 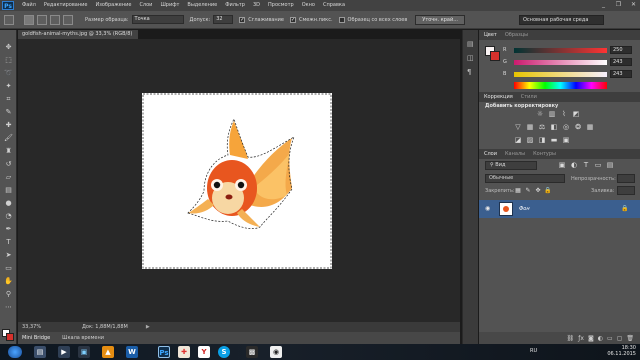 I want to click on black-white-icon: ◧, so click(x=554, y=127).